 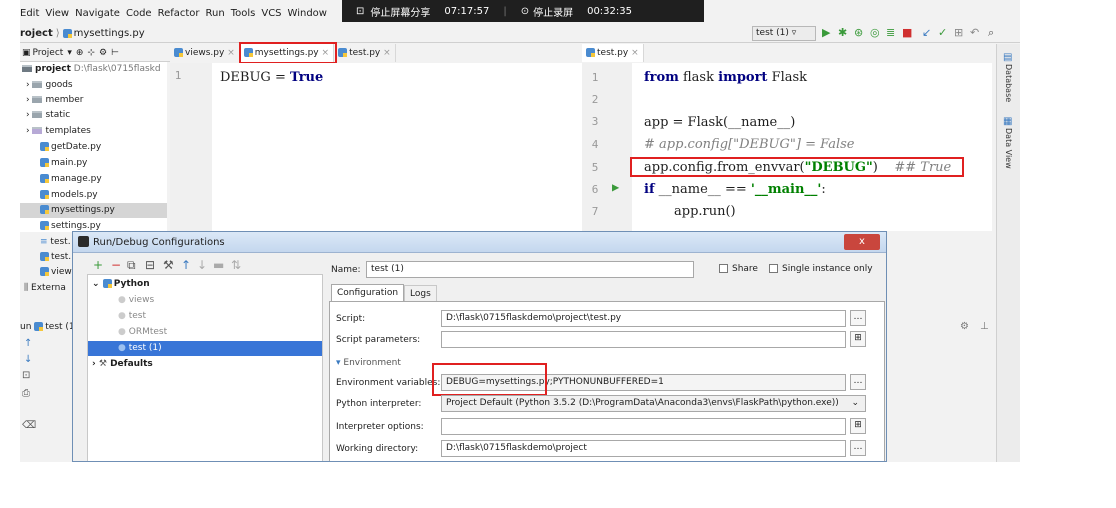 What do you see at coordinates (70, 147) in the screenshot?
I see `tree-item-getdate: getDate.py` at bounding box center [70, 147].